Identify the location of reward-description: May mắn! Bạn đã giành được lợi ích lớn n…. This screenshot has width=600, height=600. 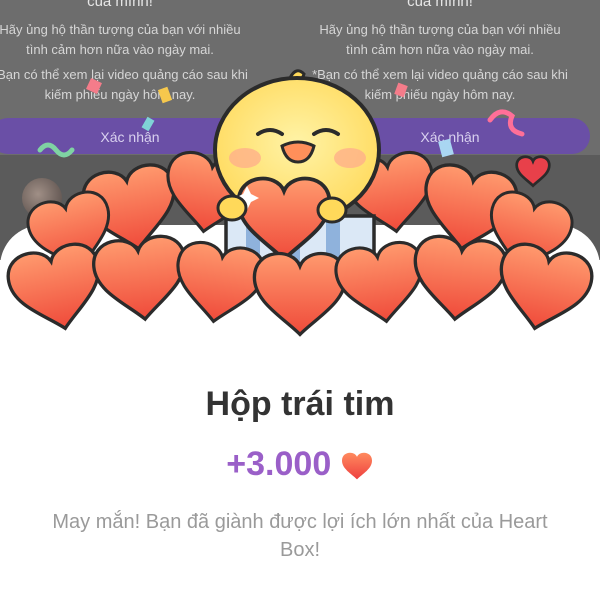
(300, 536).